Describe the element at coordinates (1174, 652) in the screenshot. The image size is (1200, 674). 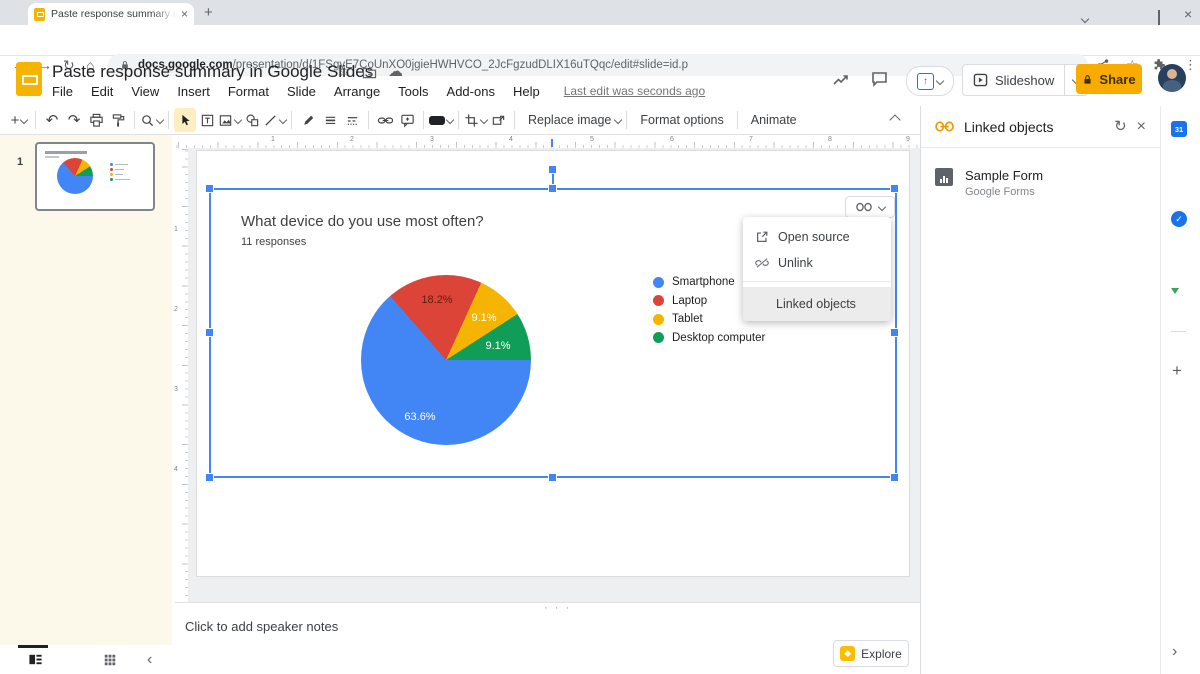
I see `expand-panel-icon: ›` at that location.